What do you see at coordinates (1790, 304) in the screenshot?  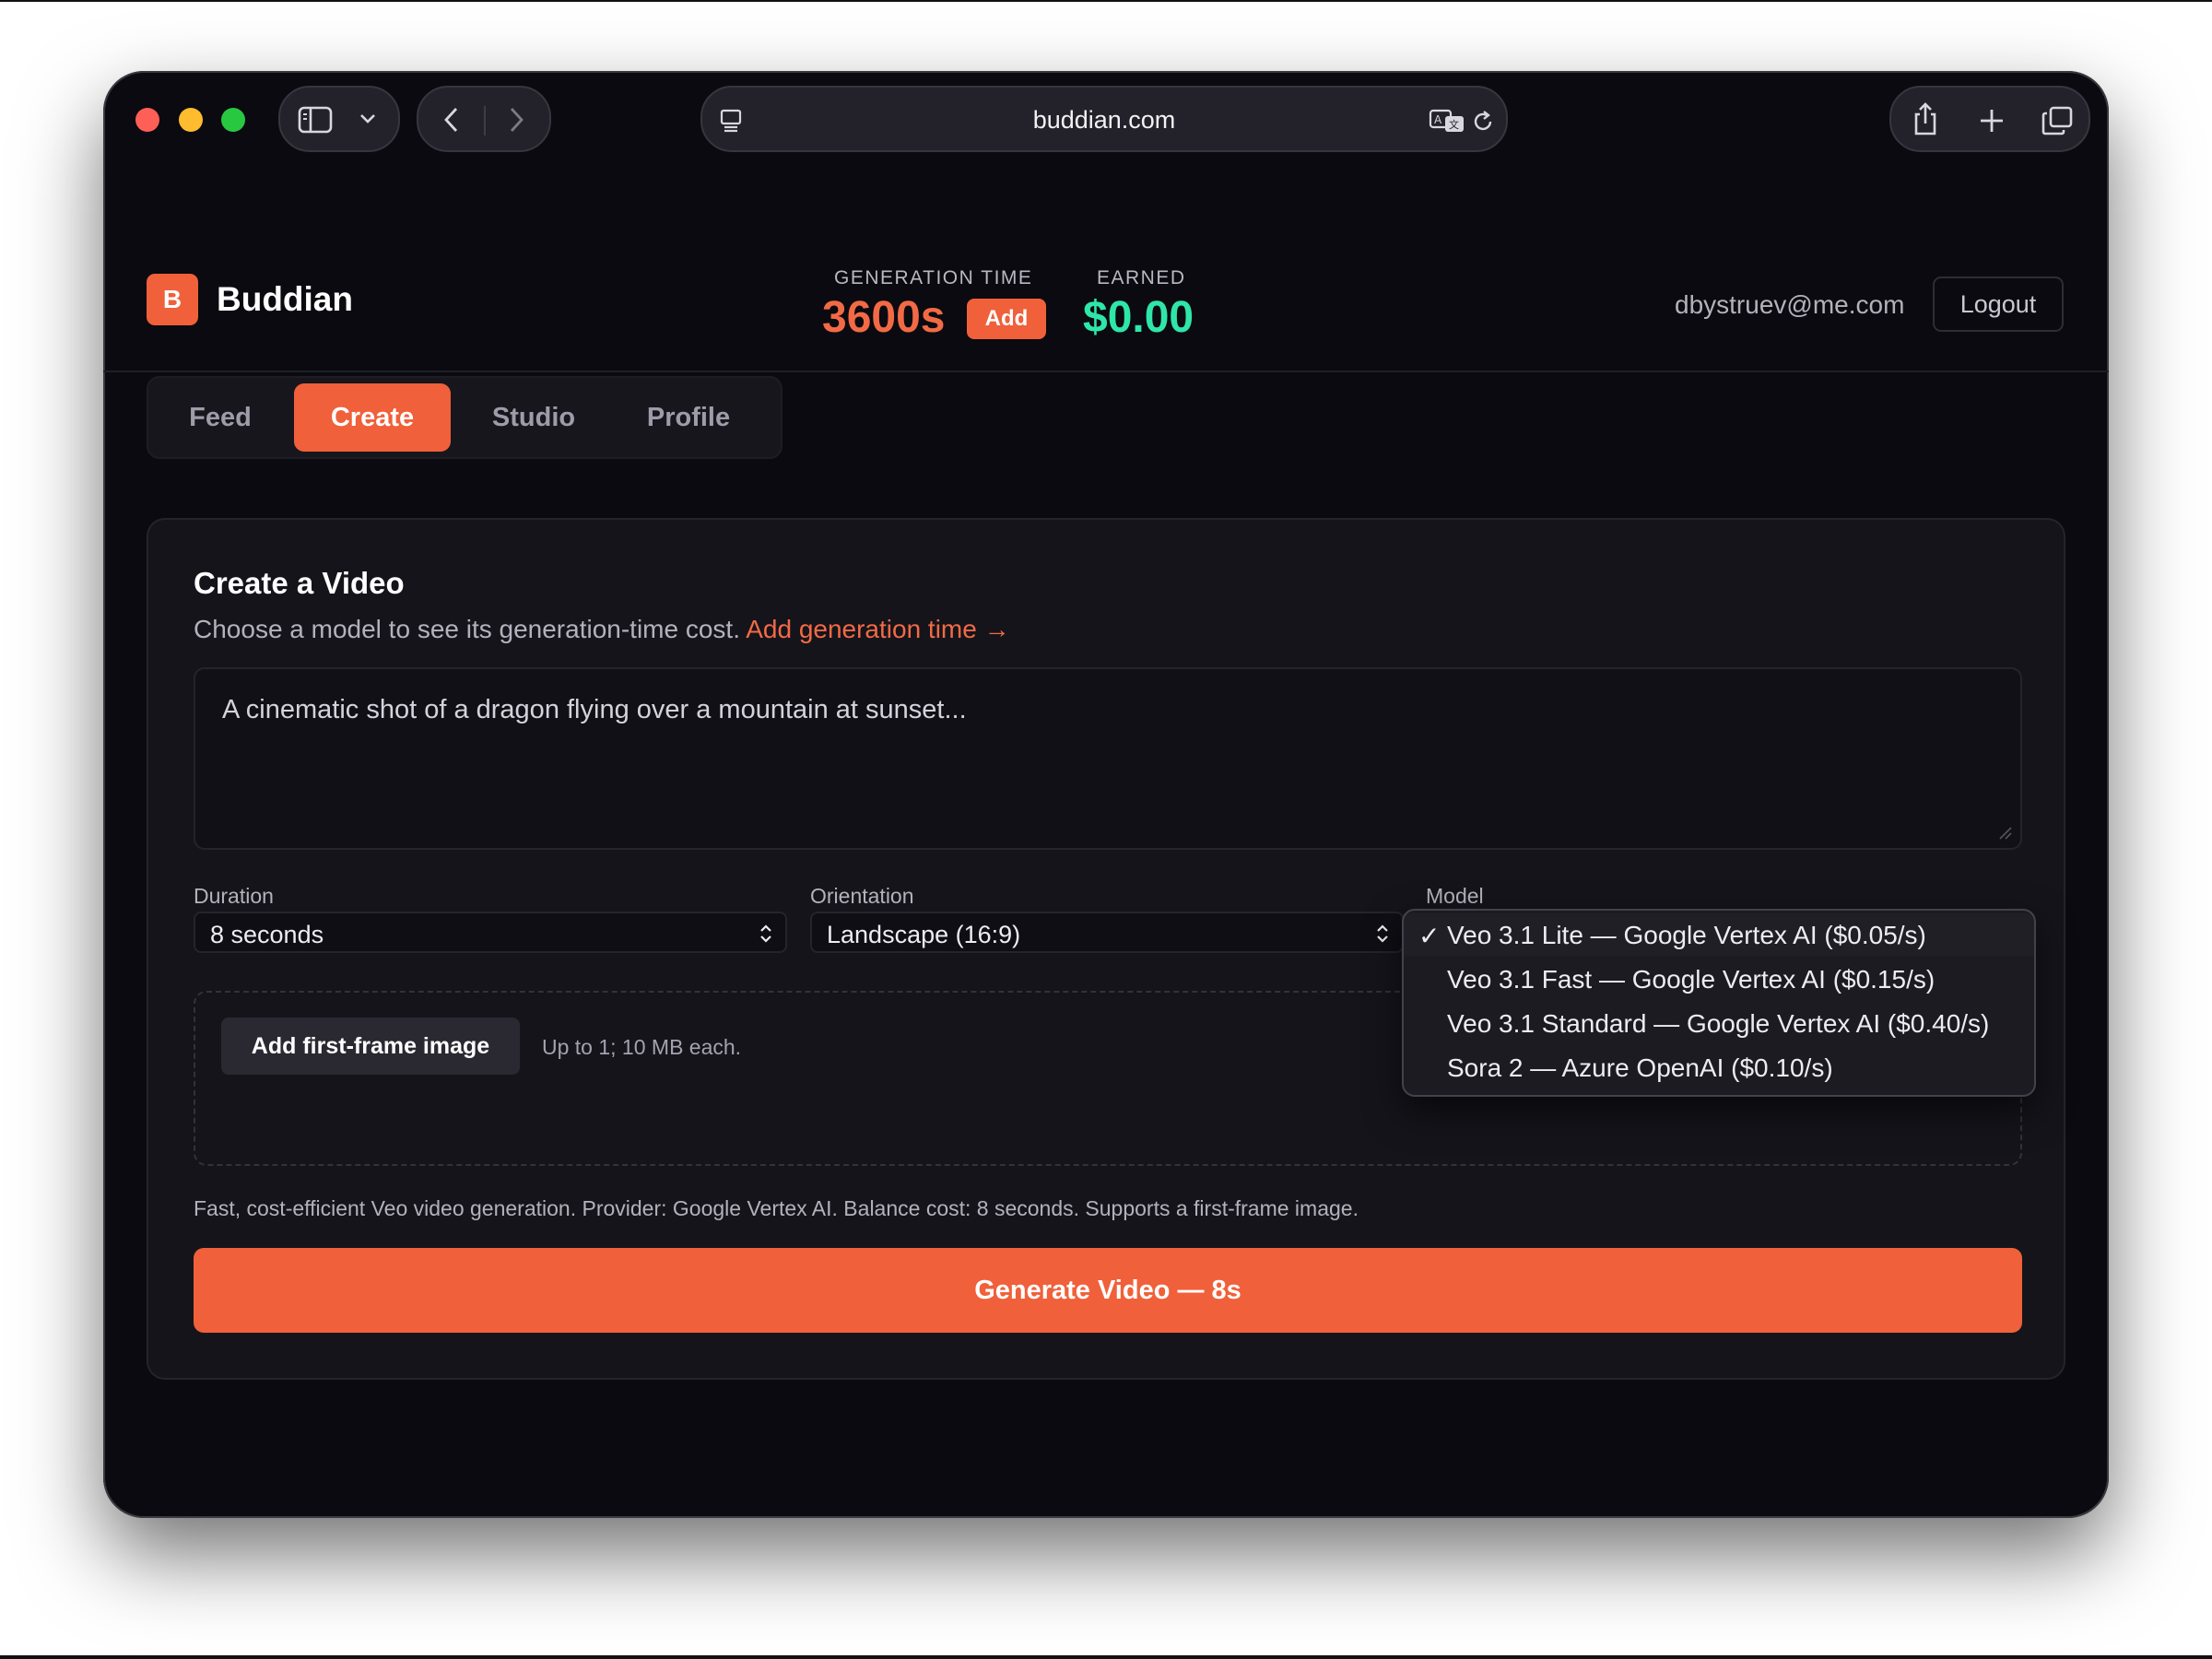 I see `user-email: dbystruev@me.com` at bounding box center [1790, 304].